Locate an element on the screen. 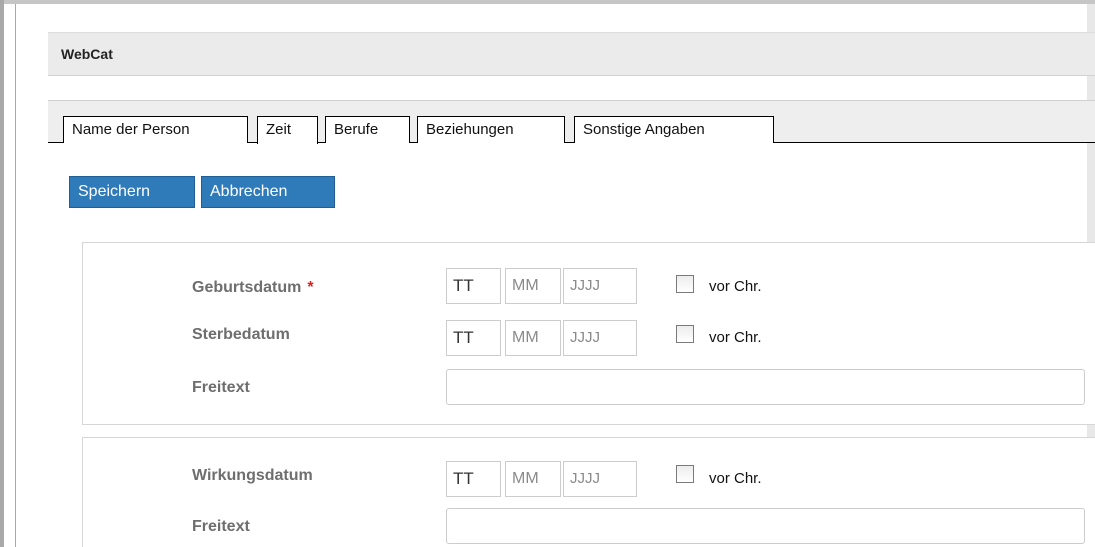 This screenshot has height=547, width=1095. activity-bc-label: vor Chr. is located at coordinates (735, 478).